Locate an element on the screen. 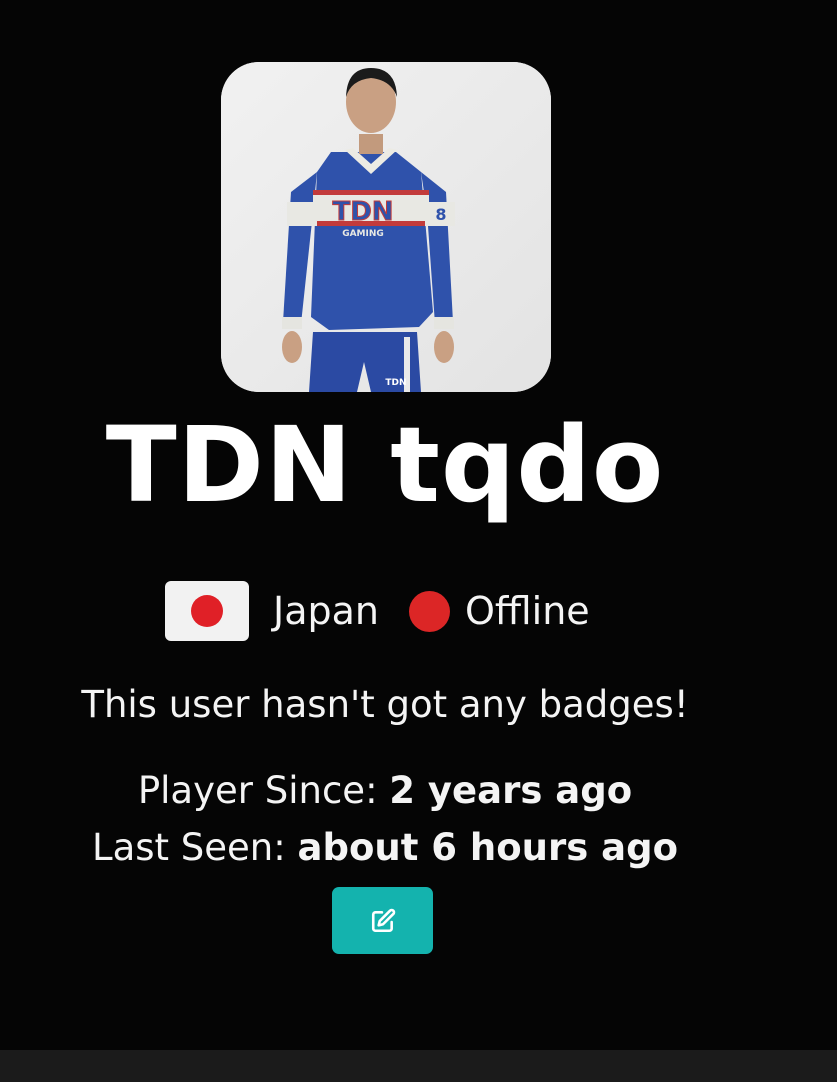 Image resolution: width=837 pixels, height=1082 pixels. flag-sun is located at coordinates (207, 611).